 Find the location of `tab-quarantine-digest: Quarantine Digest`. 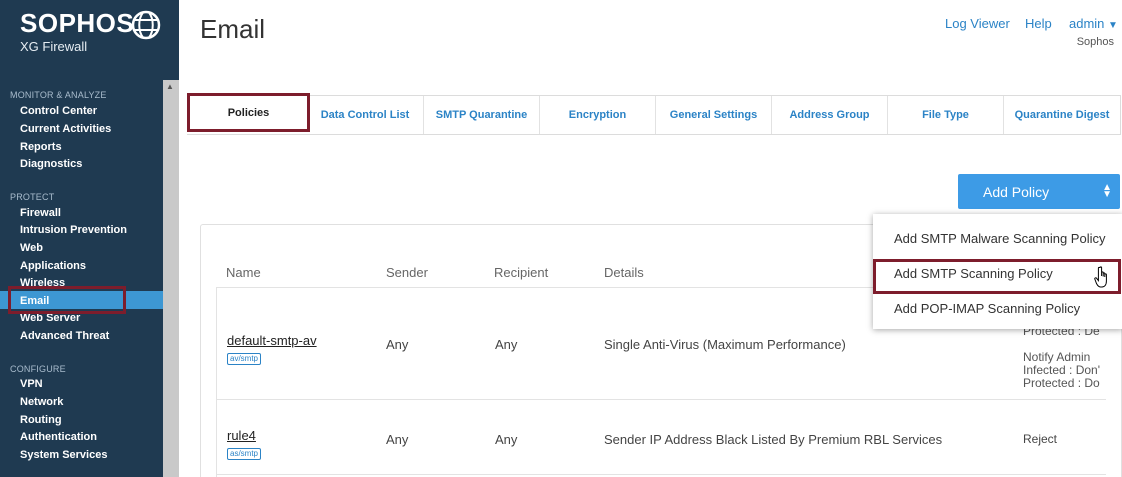

tab-quarantine-digest: Quarantine Digest is located at coordinates (1061, 115).